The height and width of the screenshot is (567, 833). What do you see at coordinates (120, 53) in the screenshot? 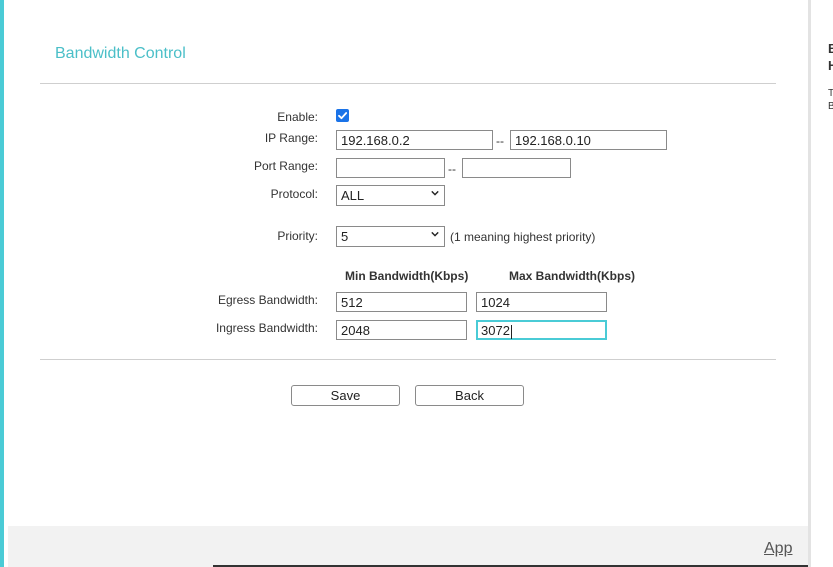
I see `page-title: Bandwidth Control` at bounding box center [120, 53].